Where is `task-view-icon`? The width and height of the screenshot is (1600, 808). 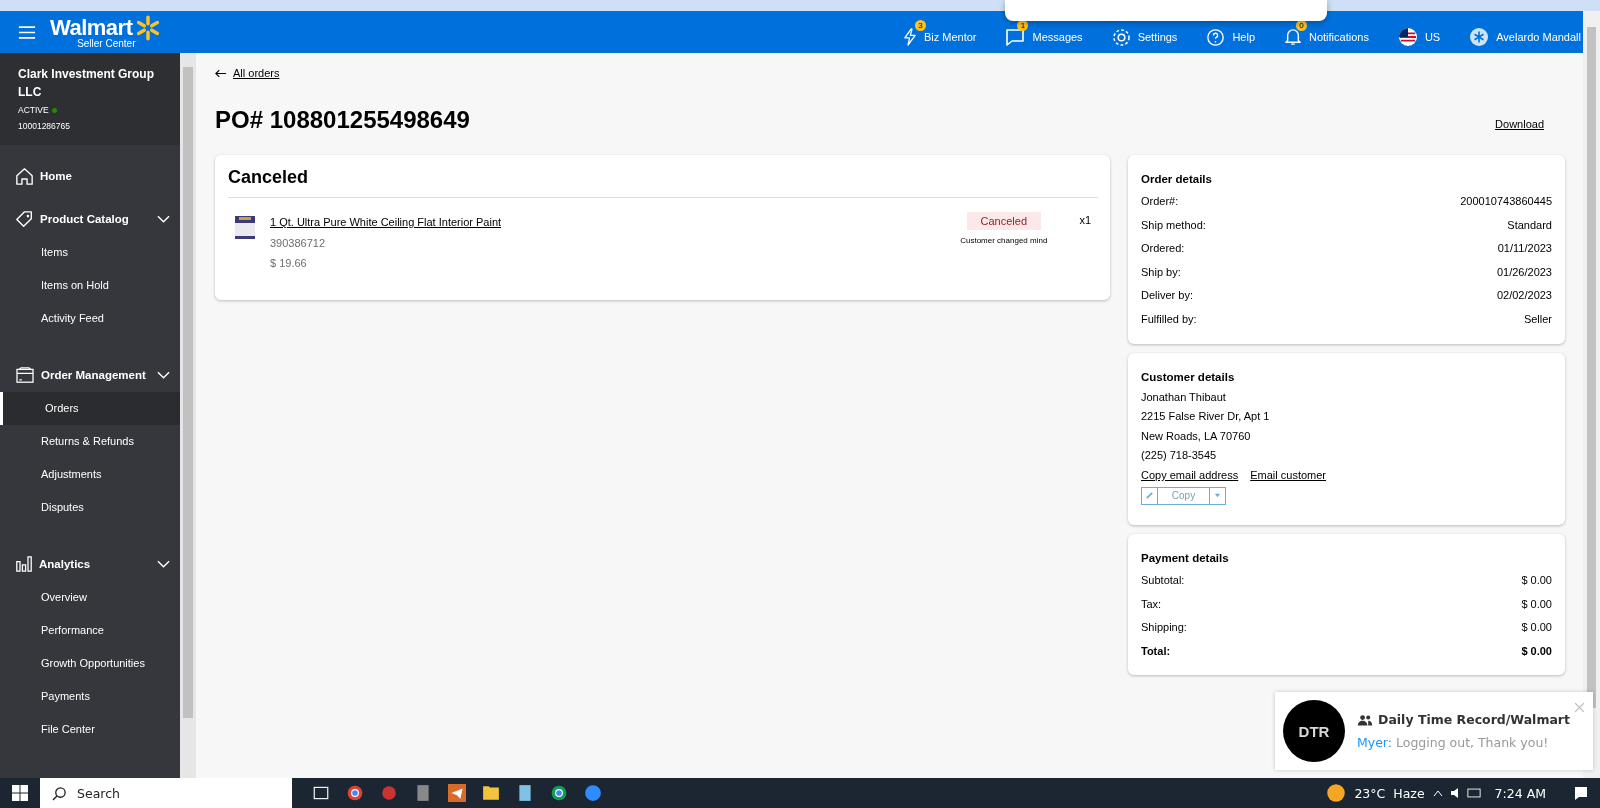
task-view-icon is located at coordinates (321, 793).